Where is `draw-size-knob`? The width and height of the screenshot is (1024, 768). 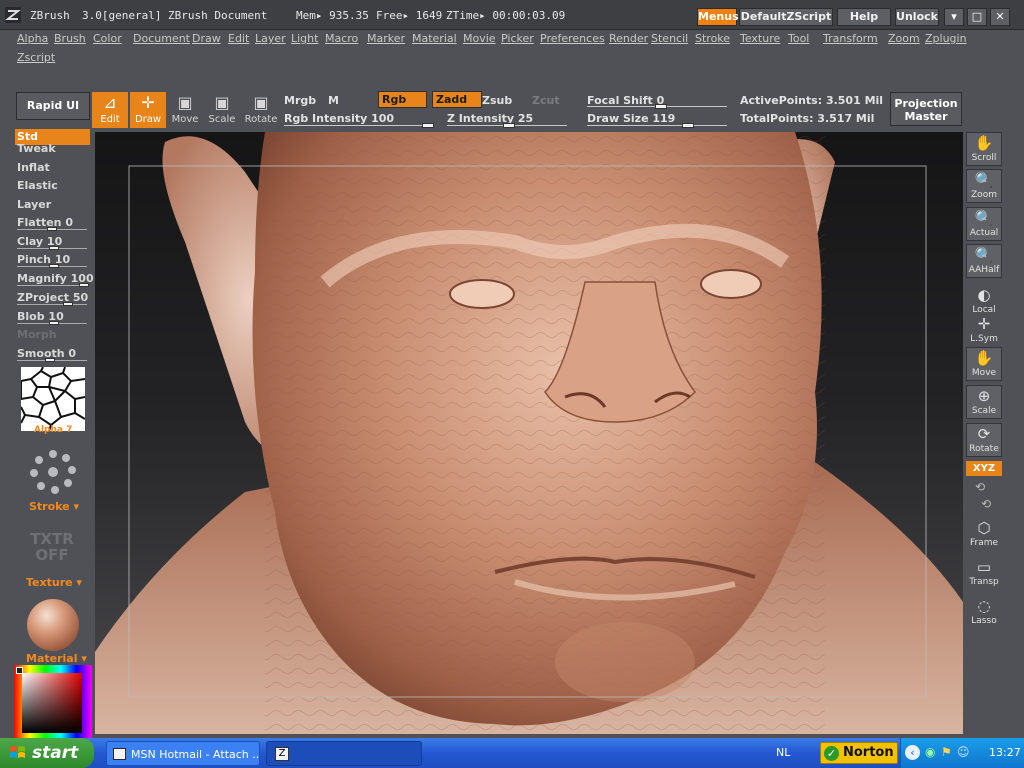
draw-size-knob is located at coordinates (688, 125).